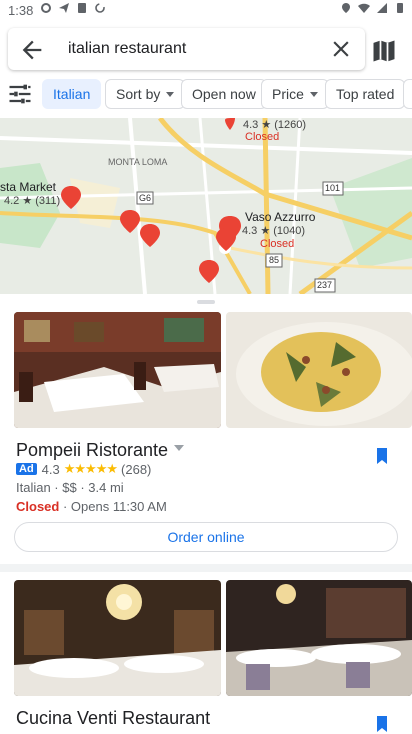 Image resolution: width=412 pixels, height=734 pixels. I want to click on chip-price: Price, so click(295, 94).